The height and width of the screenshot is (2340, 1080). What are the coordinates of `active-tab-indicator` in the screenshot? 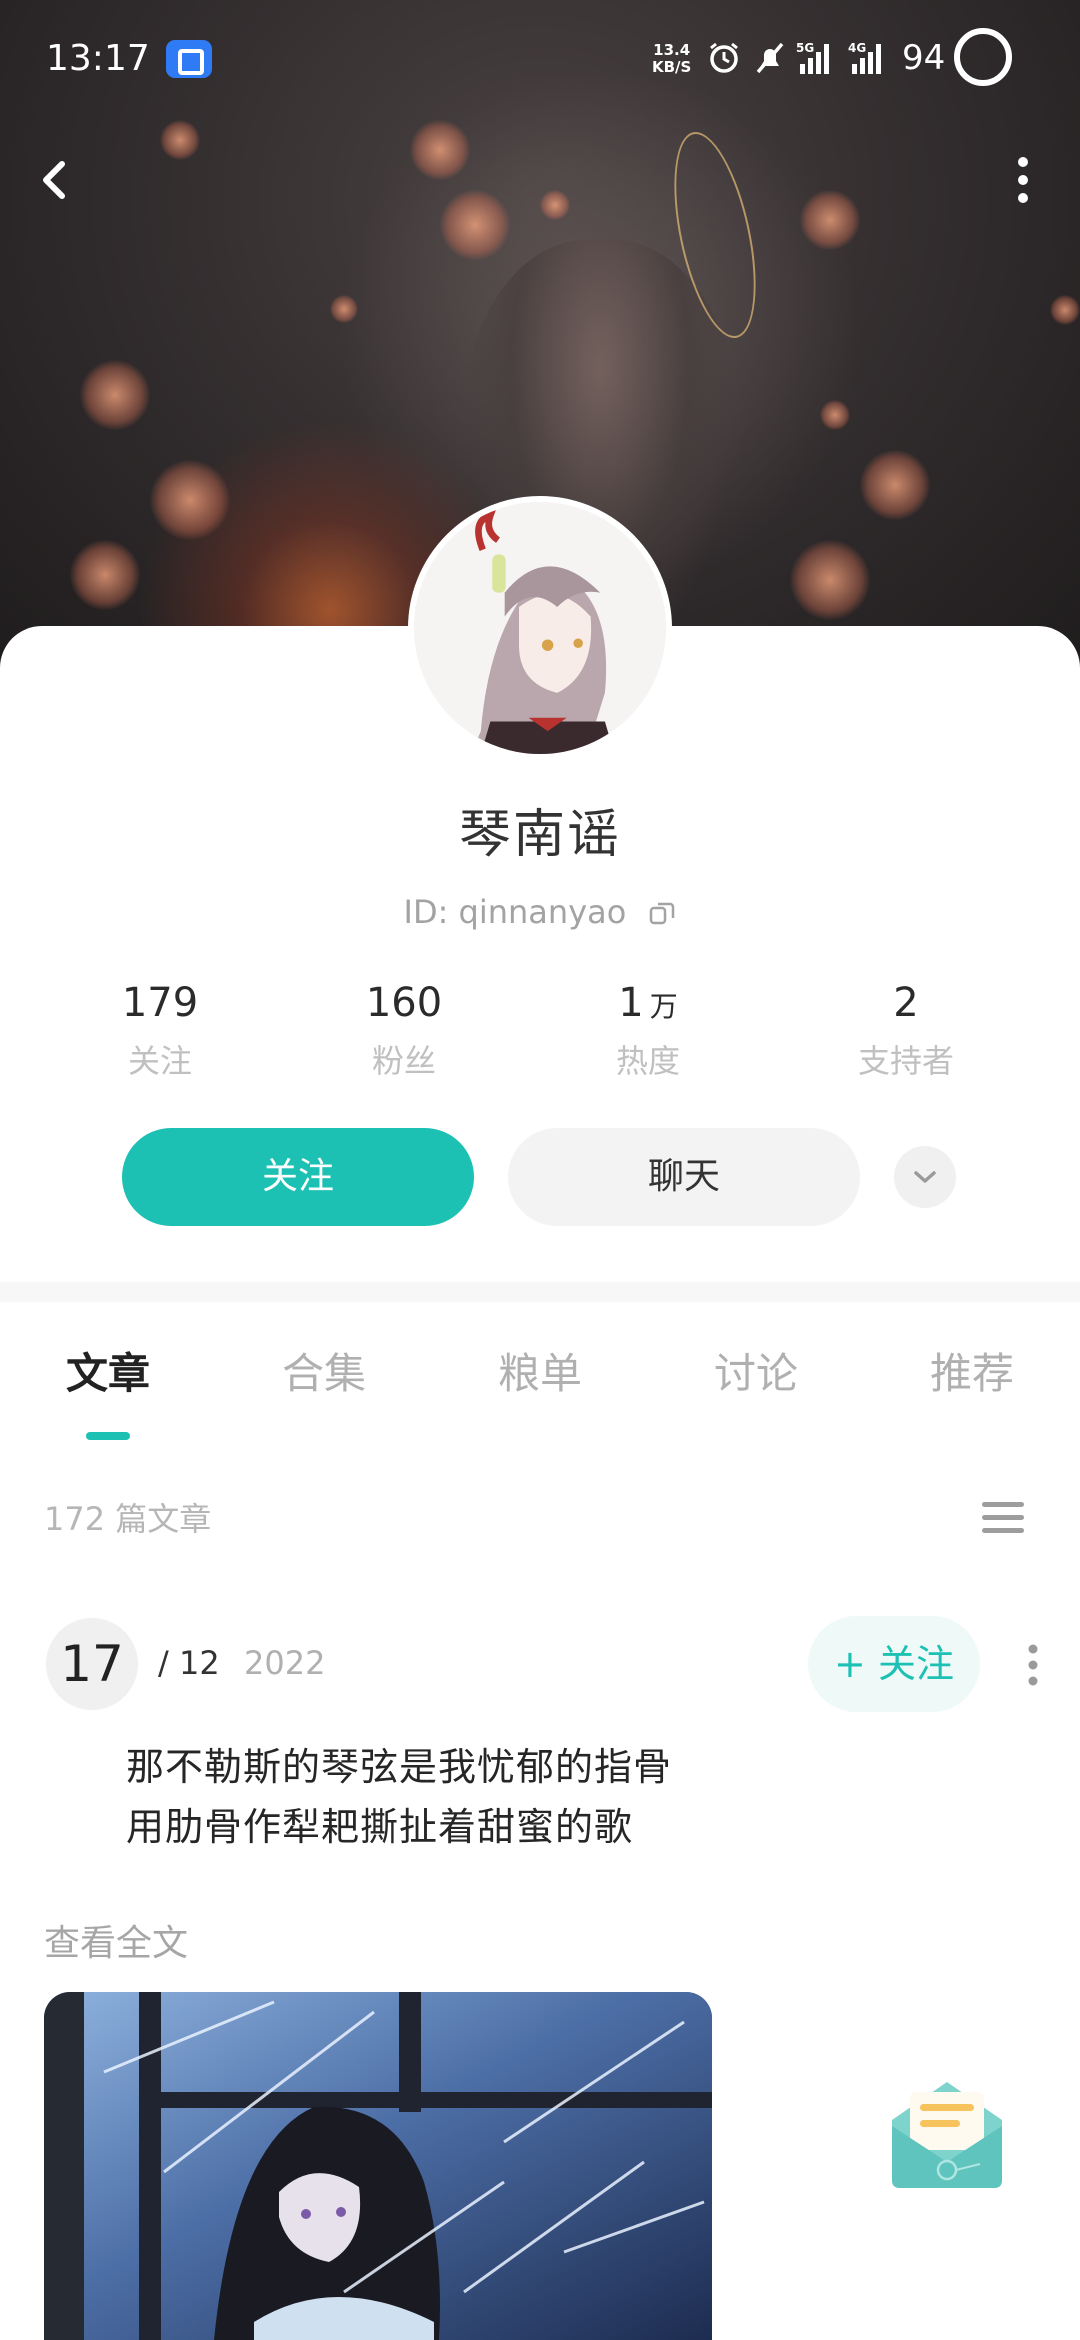 It's located at (108, 1436).